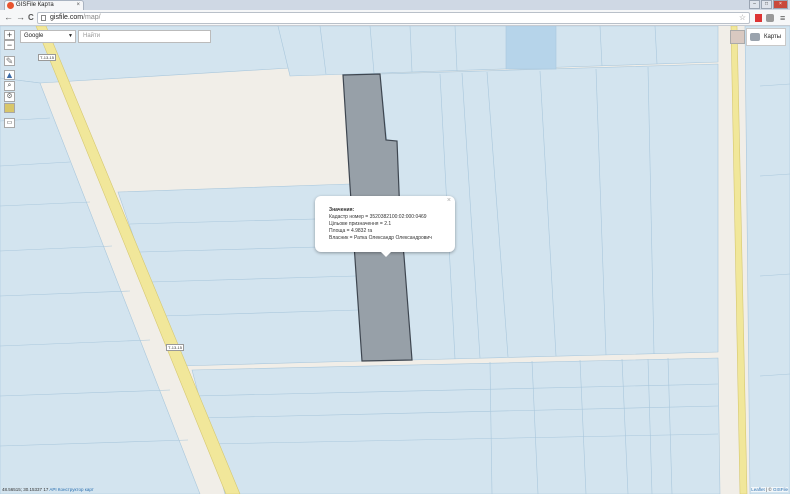 Image resolution: width=790 pixels, height=494 pixels. What do you see at coordinates (378, 217) in the screenshot?
I see `popup-cadastral-number: Кадастр номер = 3520382100:02:000:0469` at bounding box center [378, 217].